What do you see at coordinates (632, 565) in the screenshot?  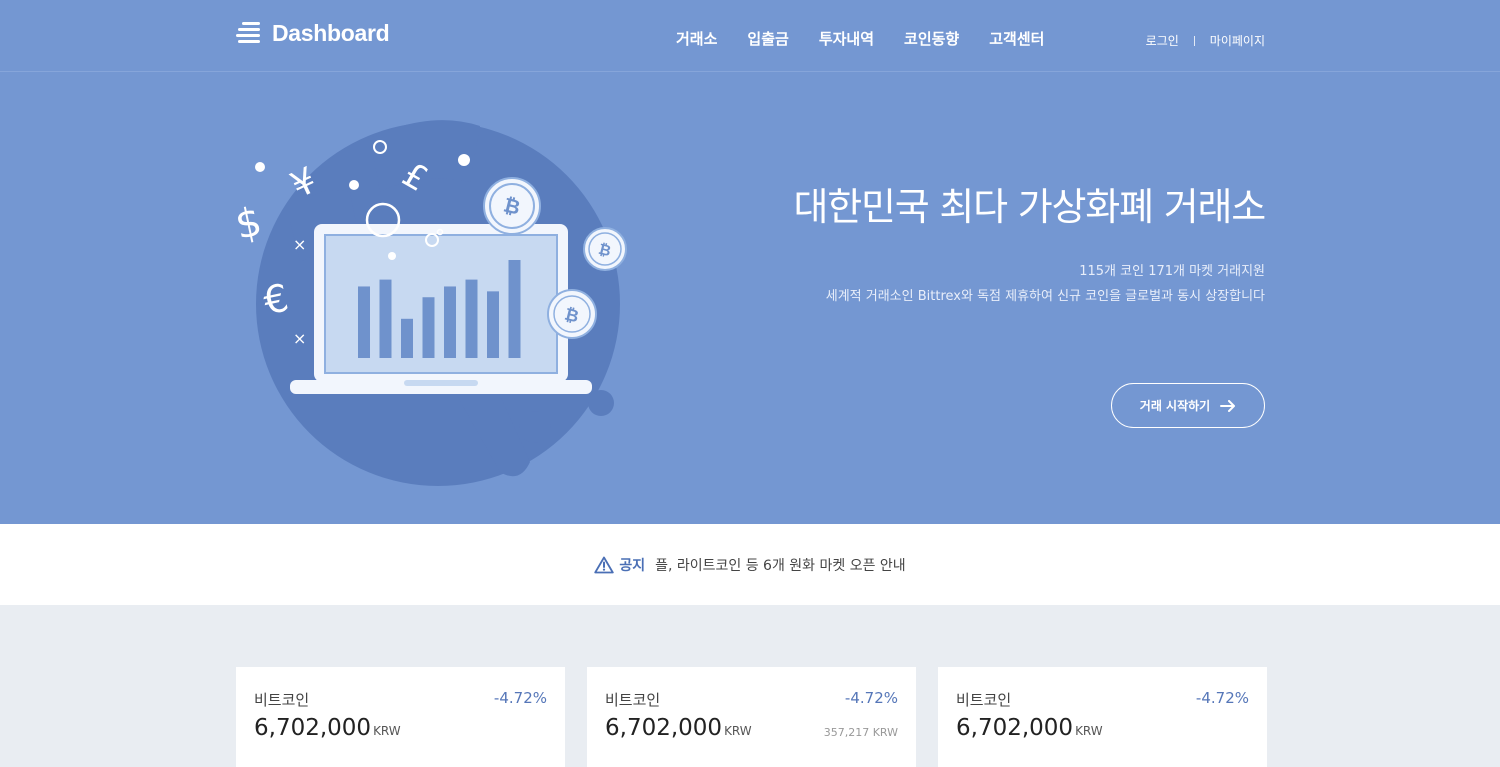 I see `notice-label: 공지` at bounding box center [632, 565].